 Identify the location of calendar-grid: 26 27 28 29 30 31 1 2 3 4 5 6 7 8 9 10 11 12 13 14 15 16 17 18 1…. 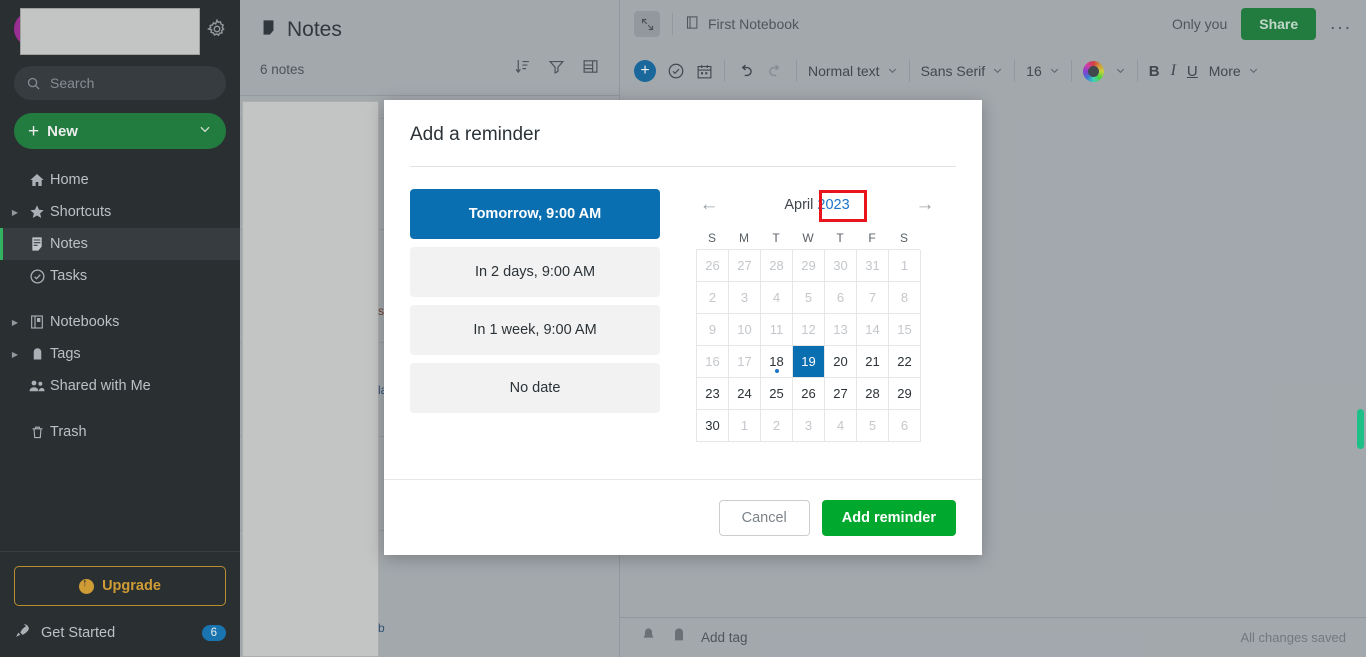
(808, 345).